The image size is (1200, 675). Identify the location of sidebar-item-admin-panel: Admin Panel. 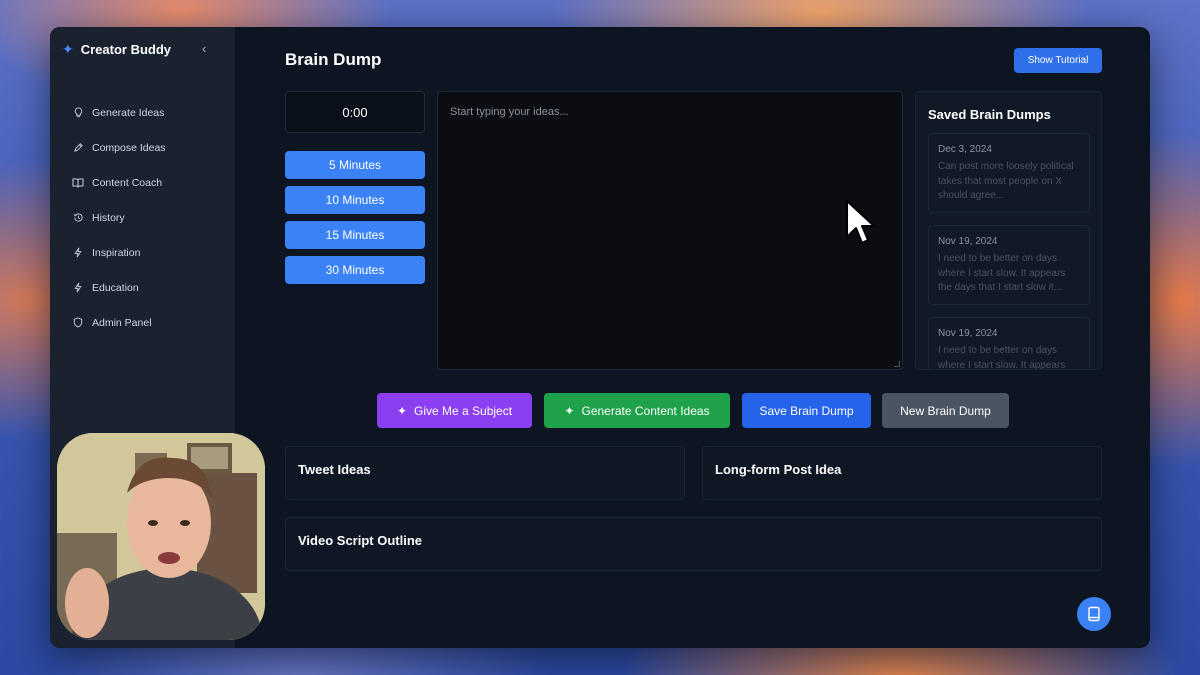
(119, 322).